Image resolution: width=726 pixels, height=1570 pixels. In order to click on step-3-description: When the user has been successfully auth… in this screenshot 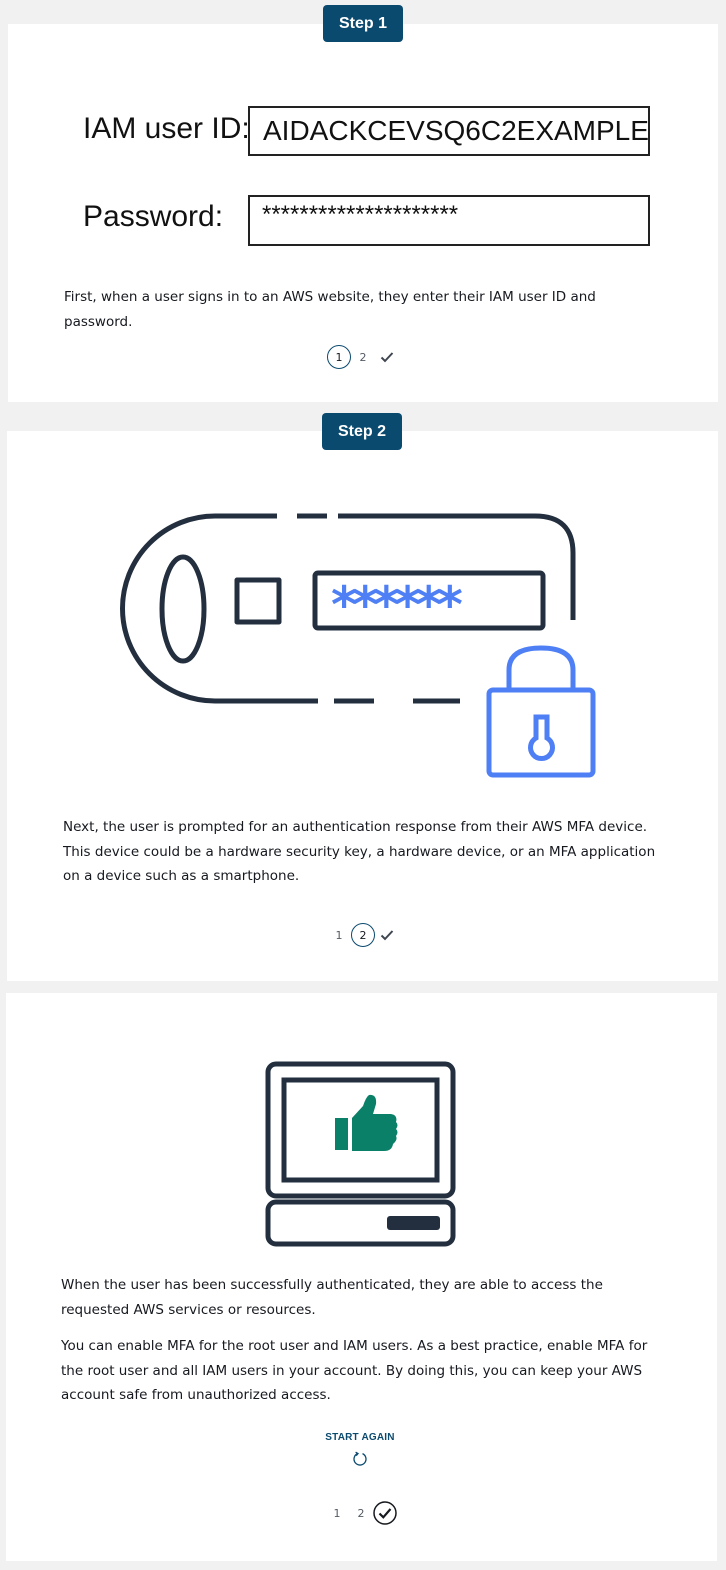, I will do `click(332, 1297)`.